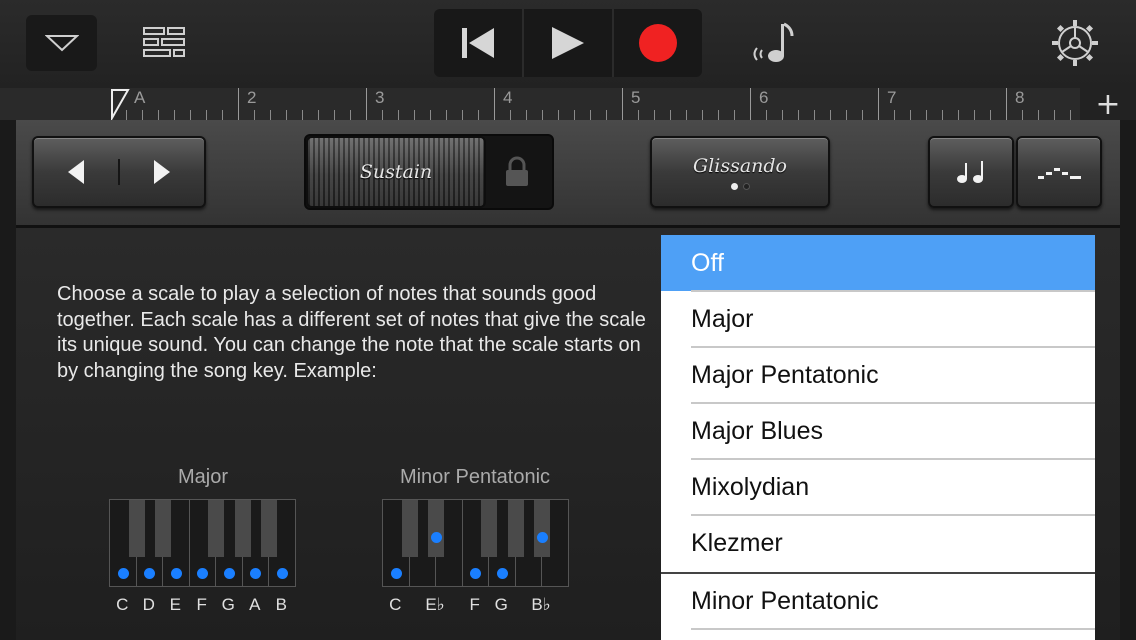  Describe the element at coordinates (734, 186) in the screenshot. I see `page-dot-active` at that location.